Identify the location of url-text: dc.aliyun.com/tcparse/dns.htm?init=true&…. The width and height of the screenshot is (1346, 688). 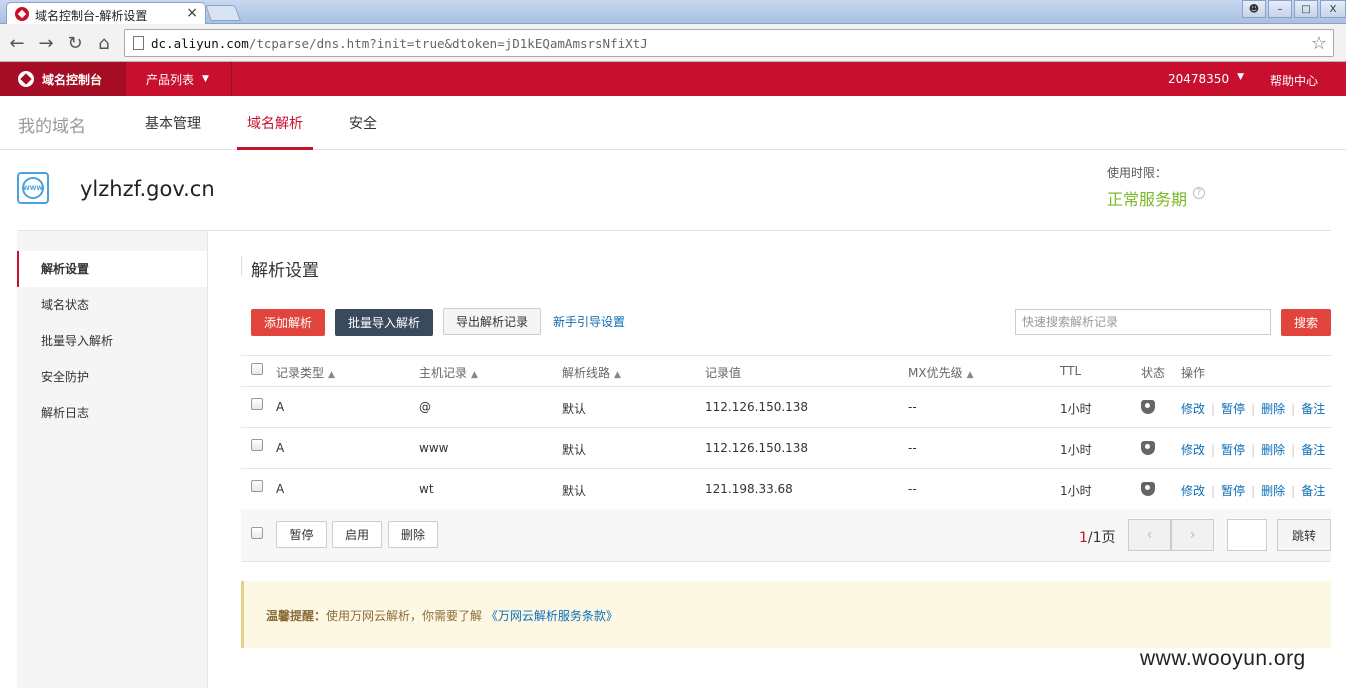
(399, 43).